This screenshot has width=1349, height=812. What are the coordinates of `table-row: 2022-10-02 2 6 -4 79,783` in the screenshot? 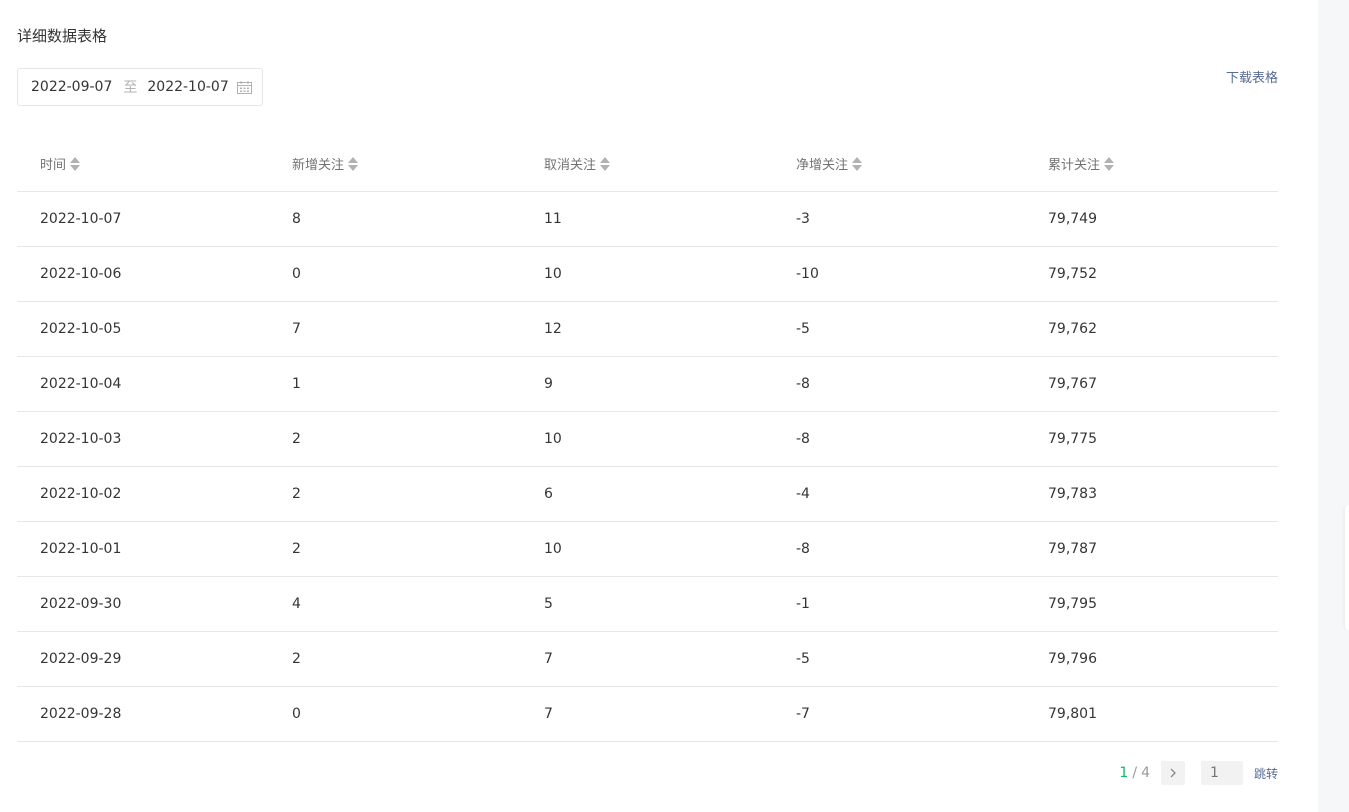 It's located at (647, 494).